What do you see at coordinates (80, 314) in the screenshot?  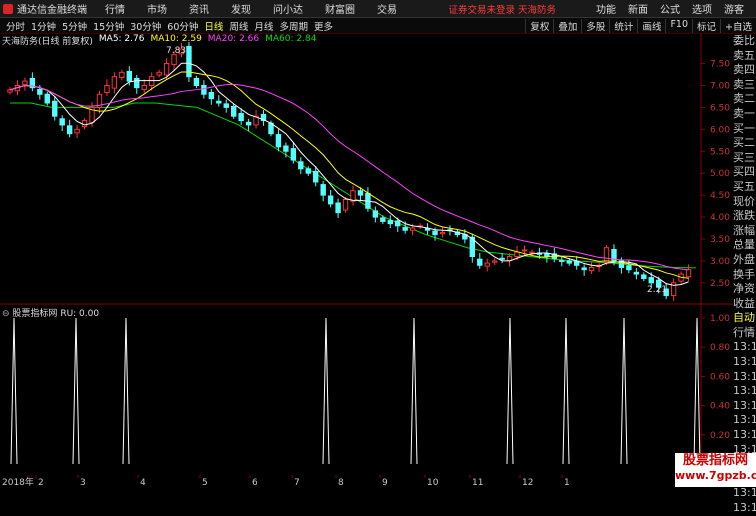 I see `sub-indicator-value: RU: 0.00` at bounding box center [80, 314].